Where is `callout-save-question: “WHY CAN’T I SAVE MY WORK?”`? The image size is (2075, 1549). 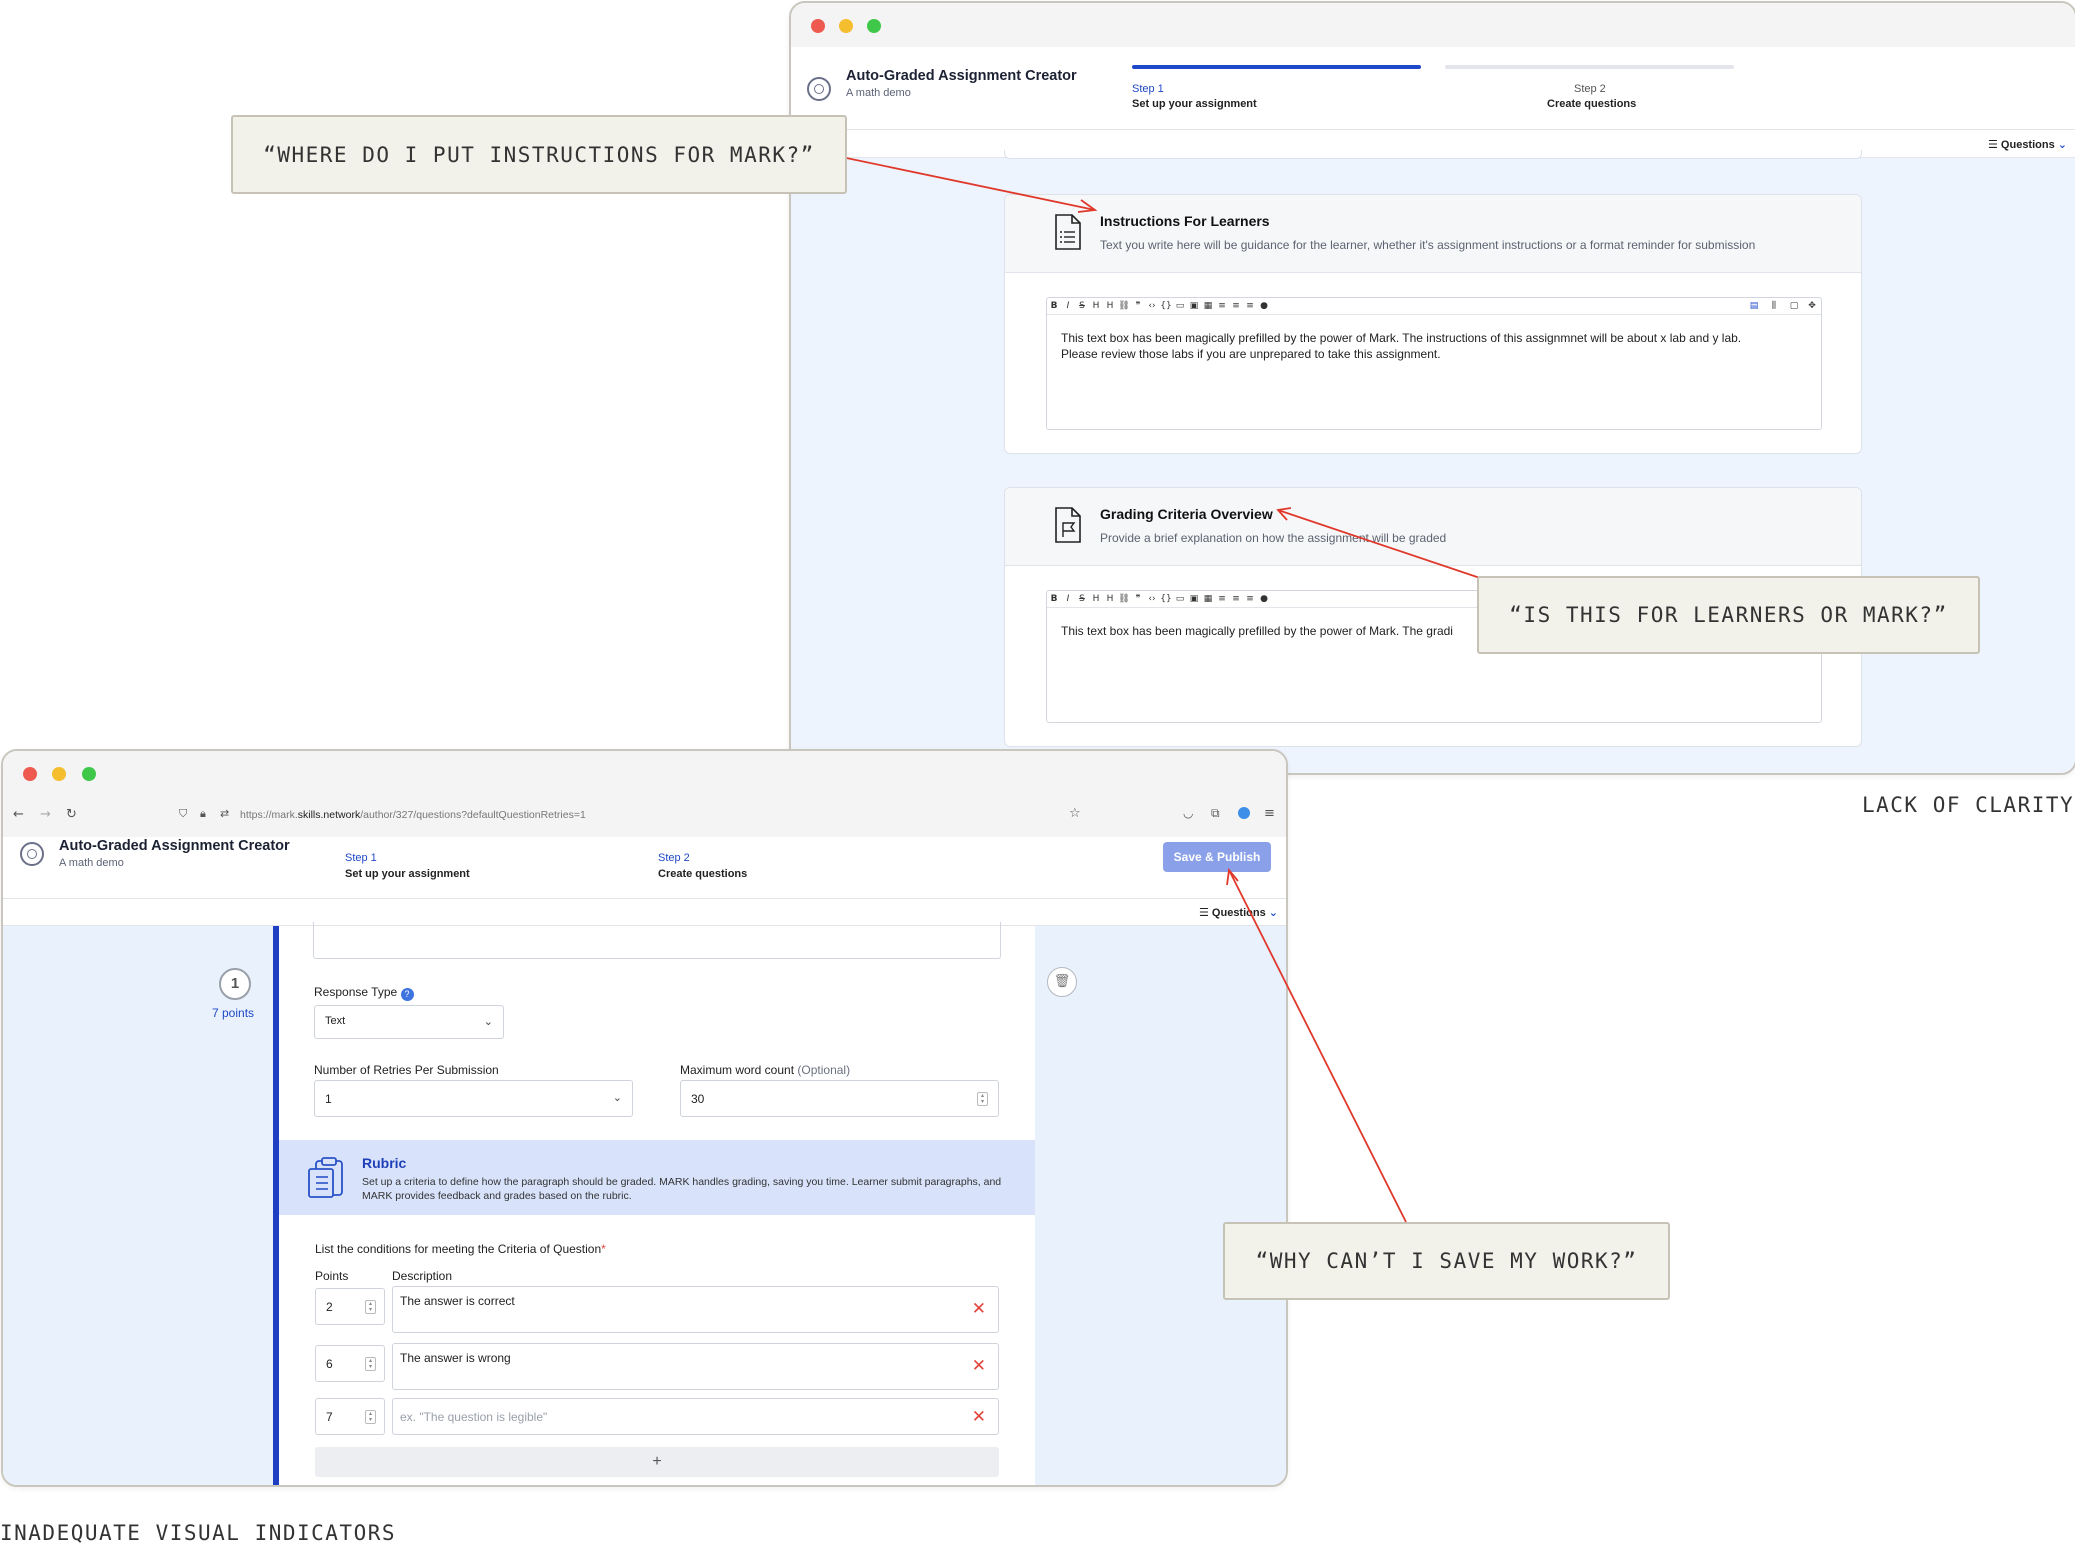
callout-save-question: “WHY CAN’T I SAVE MY WORK?” is located at coordinates (1446, 1261).